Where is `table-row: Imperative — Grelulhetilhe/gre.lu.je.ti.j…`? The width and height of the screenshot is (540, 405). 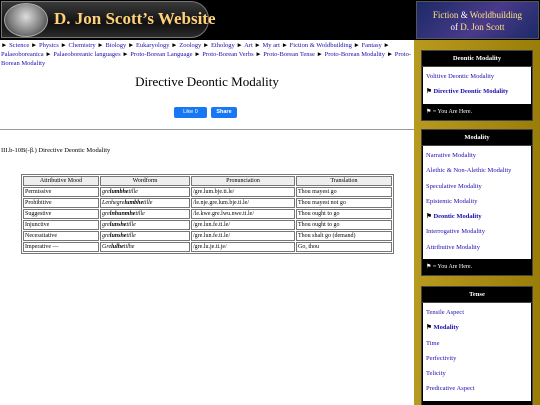
table-row: Imperative — Grelulhetilhe/gre.lu.je.ti.j… is located at coordinates (207, 247).